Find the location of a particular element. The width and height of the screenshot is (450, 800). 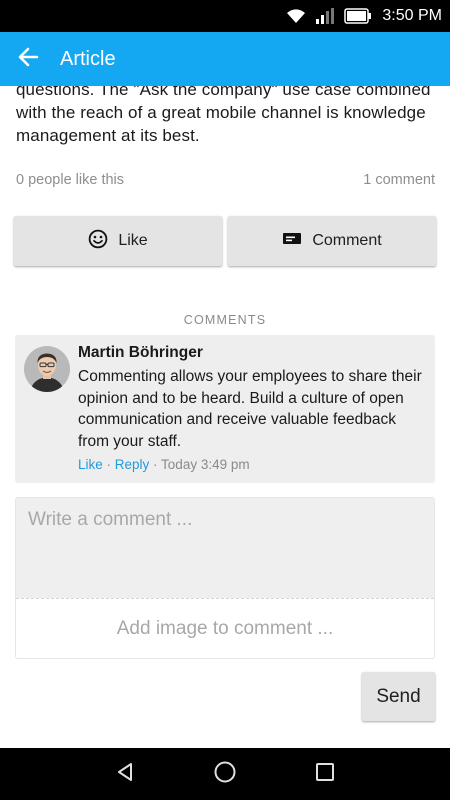

comment-like-link: Like is located at coordinates (90, 464).